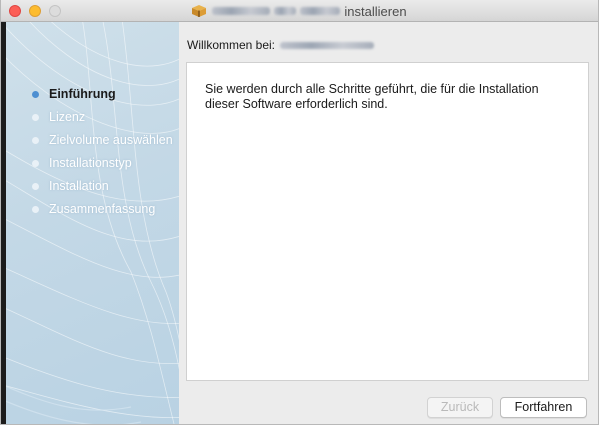 This screenshot has width=599, height=425. I want to click on welcome-label: Willkommen bei:, so click(231, 45).